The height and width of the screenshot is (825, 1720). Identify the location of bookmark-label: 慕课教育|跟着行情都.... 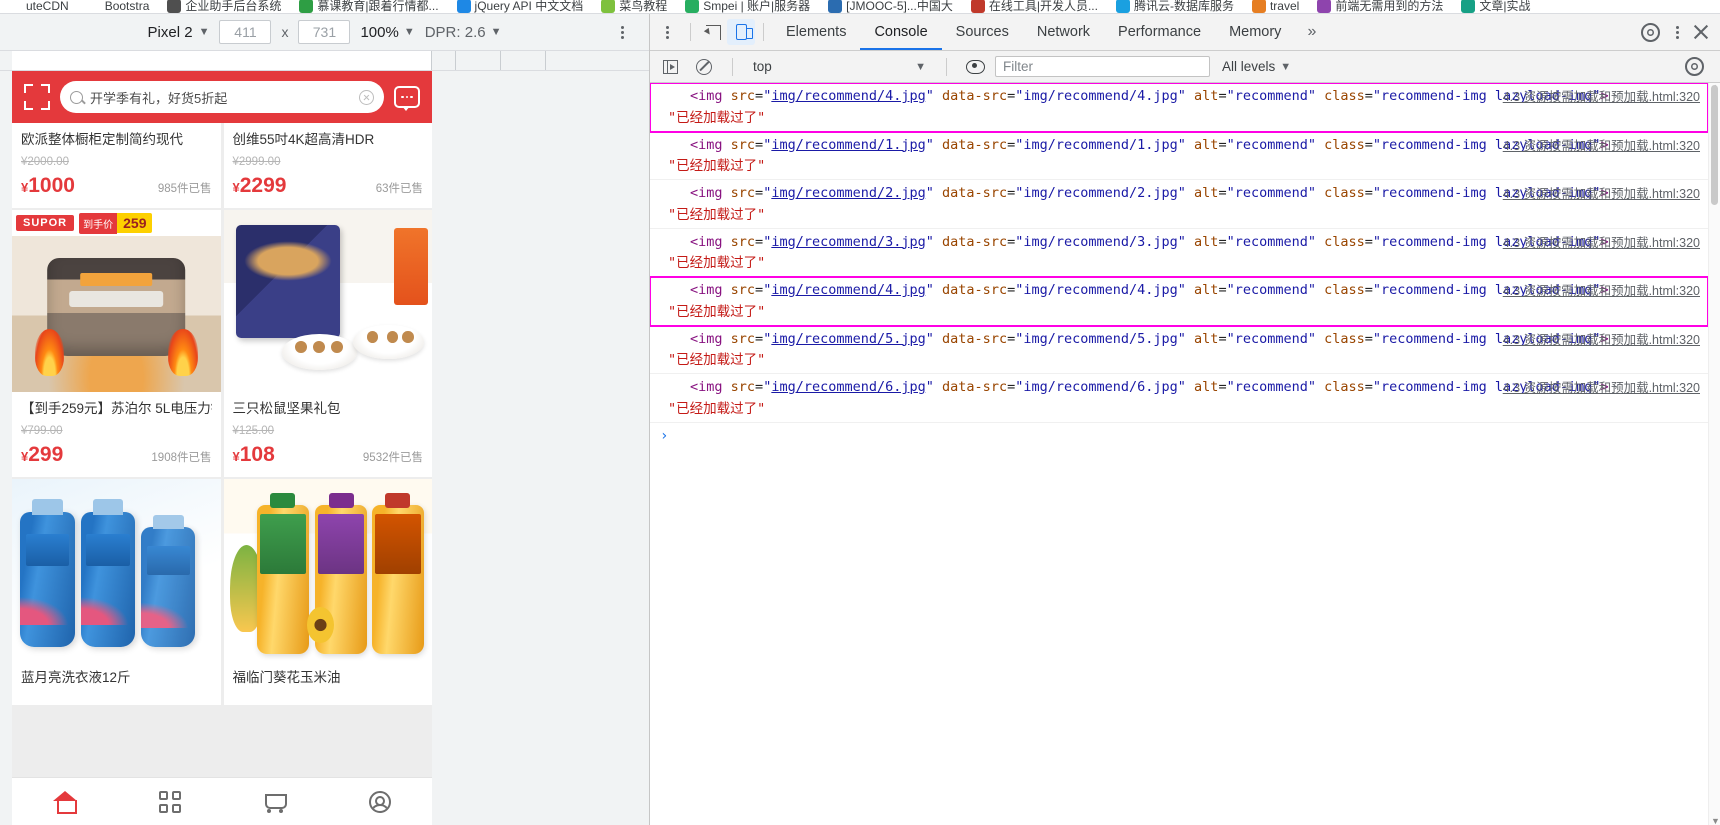
(378, 6).